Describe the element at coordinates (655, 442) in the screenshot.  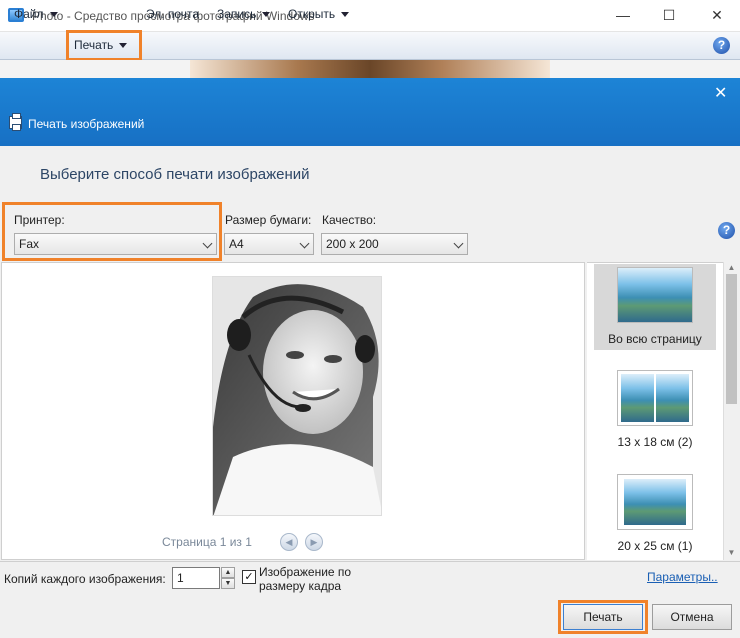
I see `layout-label: 13 x 18 см (2)` at that location.